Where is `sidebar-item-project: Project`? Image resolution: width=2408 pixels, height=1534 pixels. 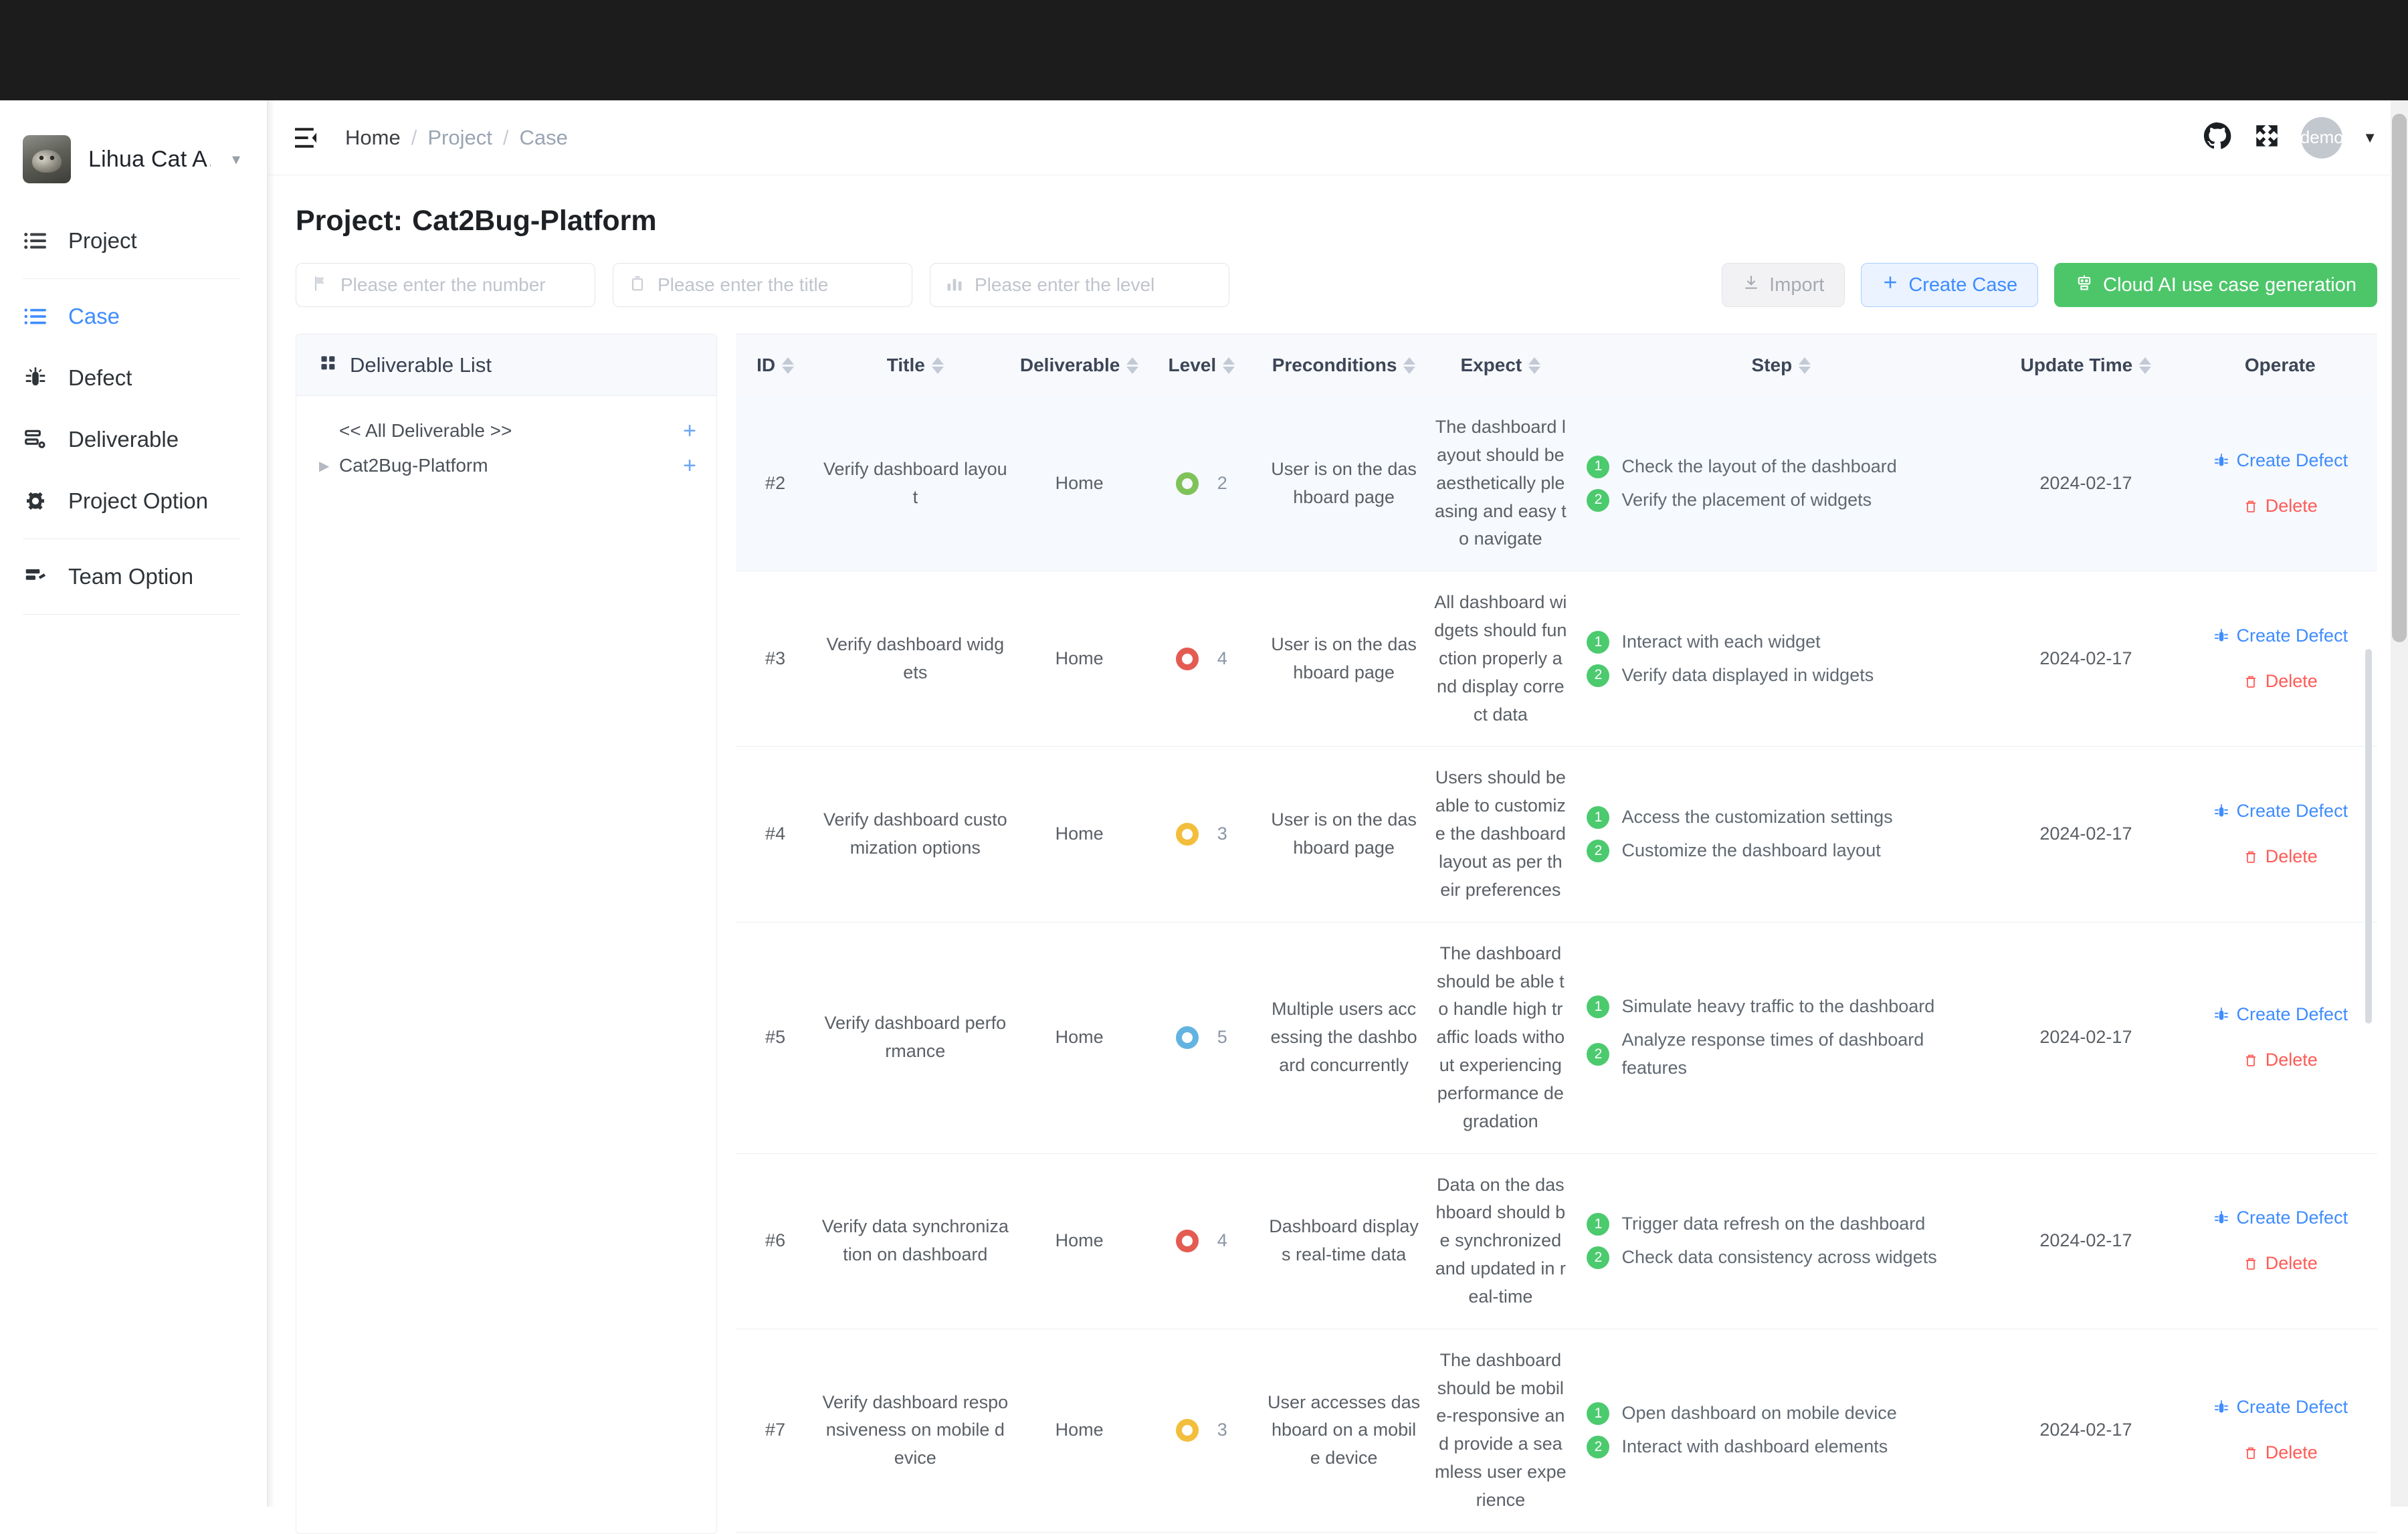
sidebar-item-project: Project is located at coordinates (133, 241).